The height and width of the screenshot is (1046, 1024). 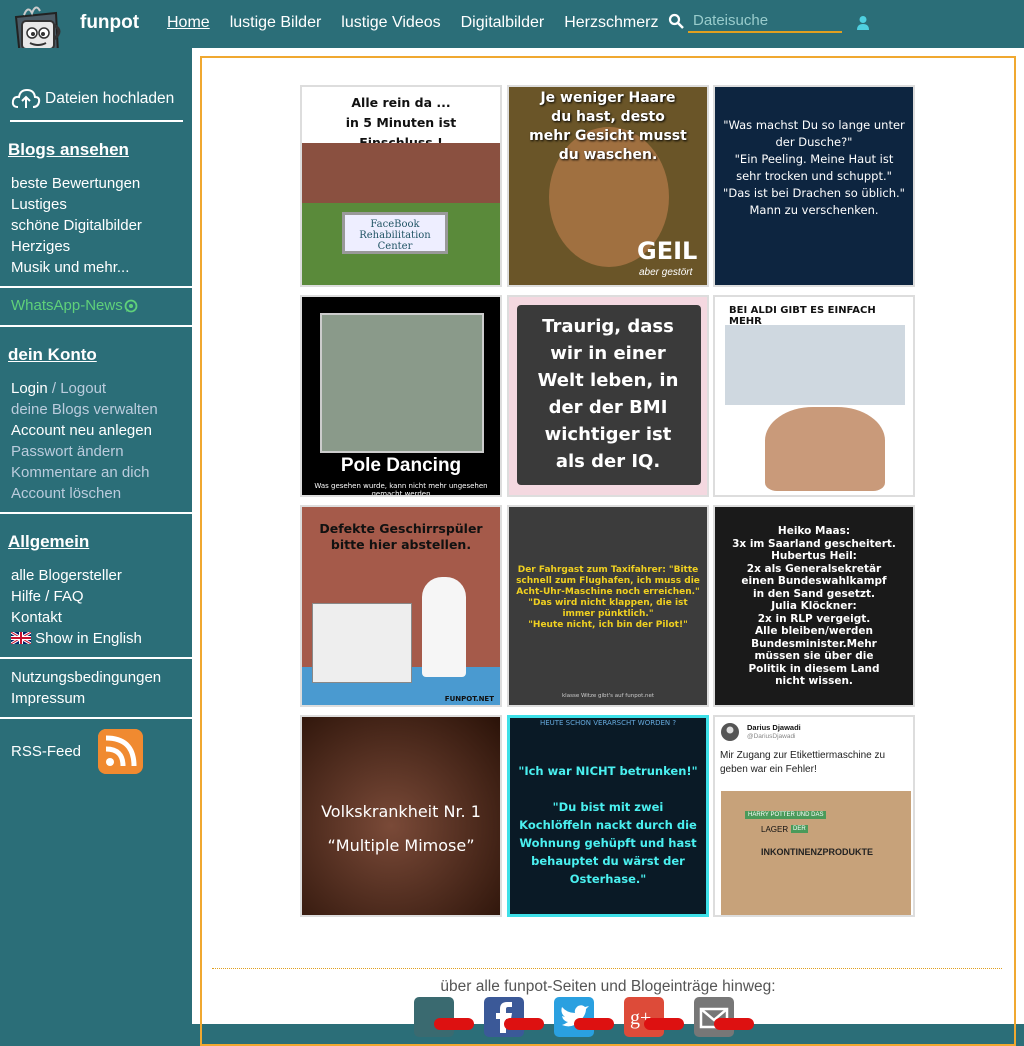 What do you see at coordinates (863, 23) in the screenshot?
I see `user-icon` at bounding box center [863, 23].